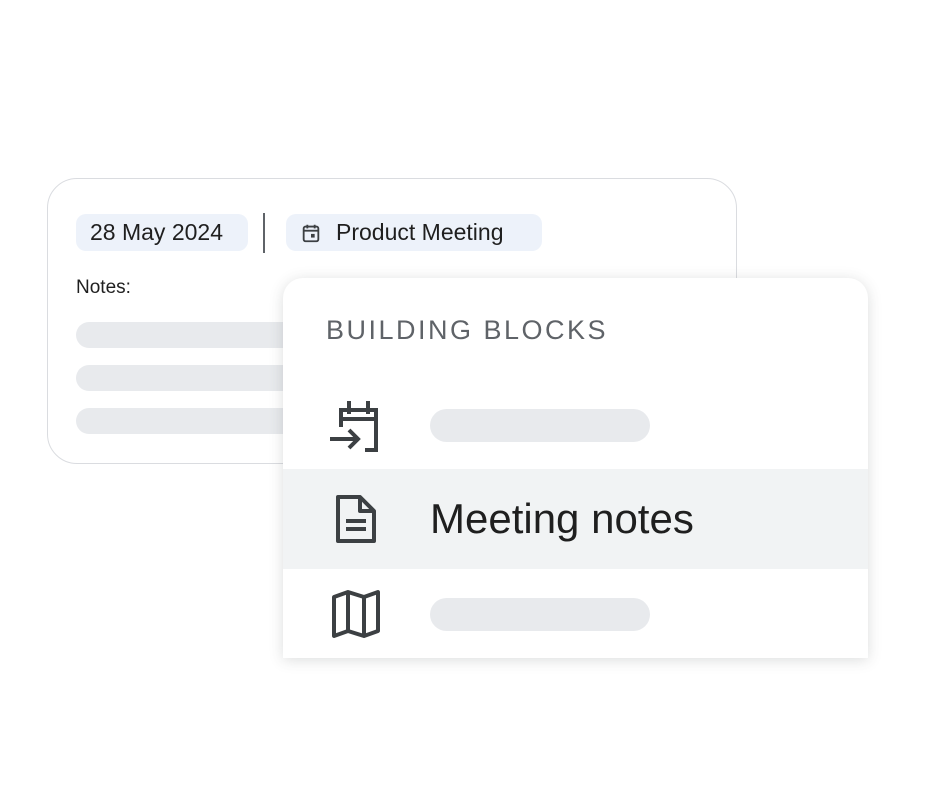 This screenshot has height=788, width=940. What do you see at coordinates (356, 614) in the screenshot?
I see `map-icon` at bounding box center [356, 614].